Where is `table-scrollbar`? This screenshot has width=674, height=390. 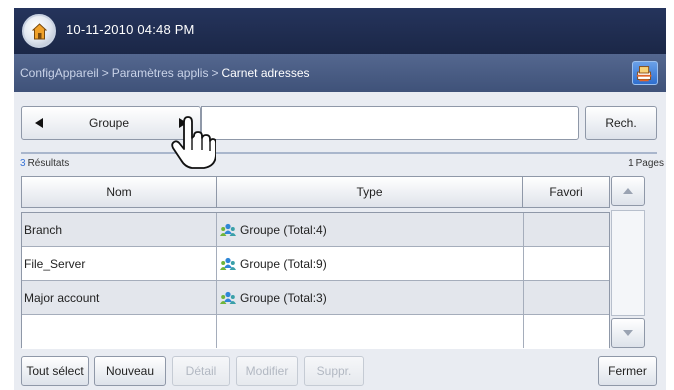
table-scrollbar is located at coordinates (628, 262).